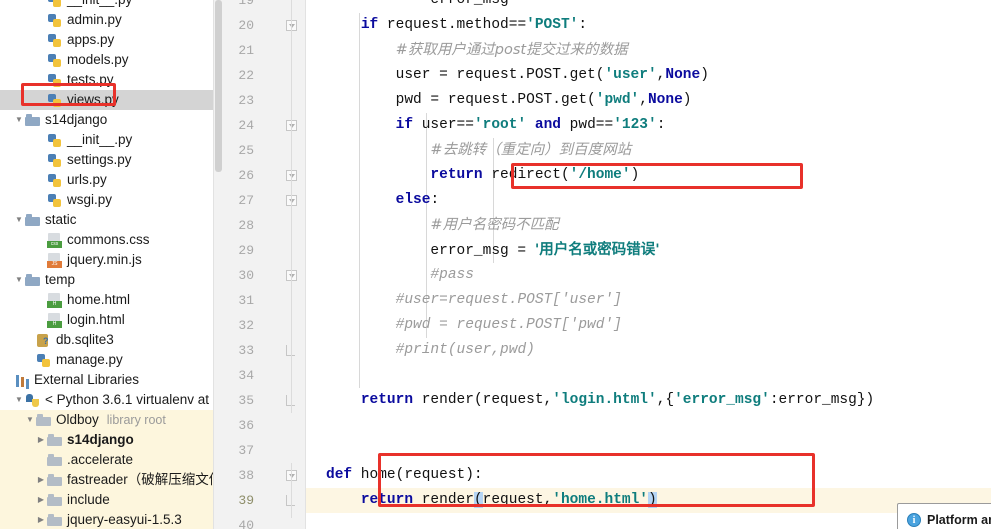 The width and height of the screenshot is (991, 529). I want to click on tree-item-static: ▼ static, so click(106, 220).